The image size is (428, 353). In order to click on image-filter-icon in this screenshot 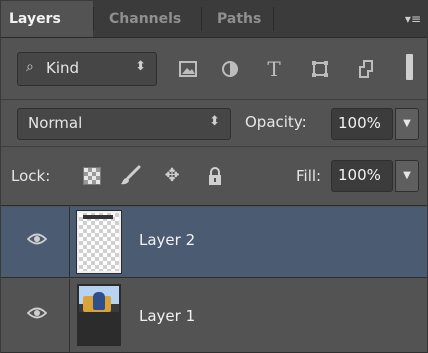, I will do `click(188, 69)`.